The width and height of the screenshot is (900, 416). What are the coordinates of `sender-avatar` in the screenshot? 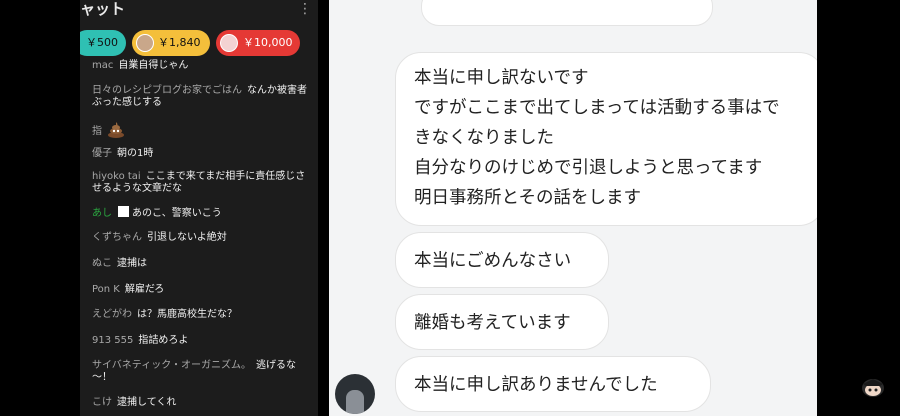 It's located at (355, 394).